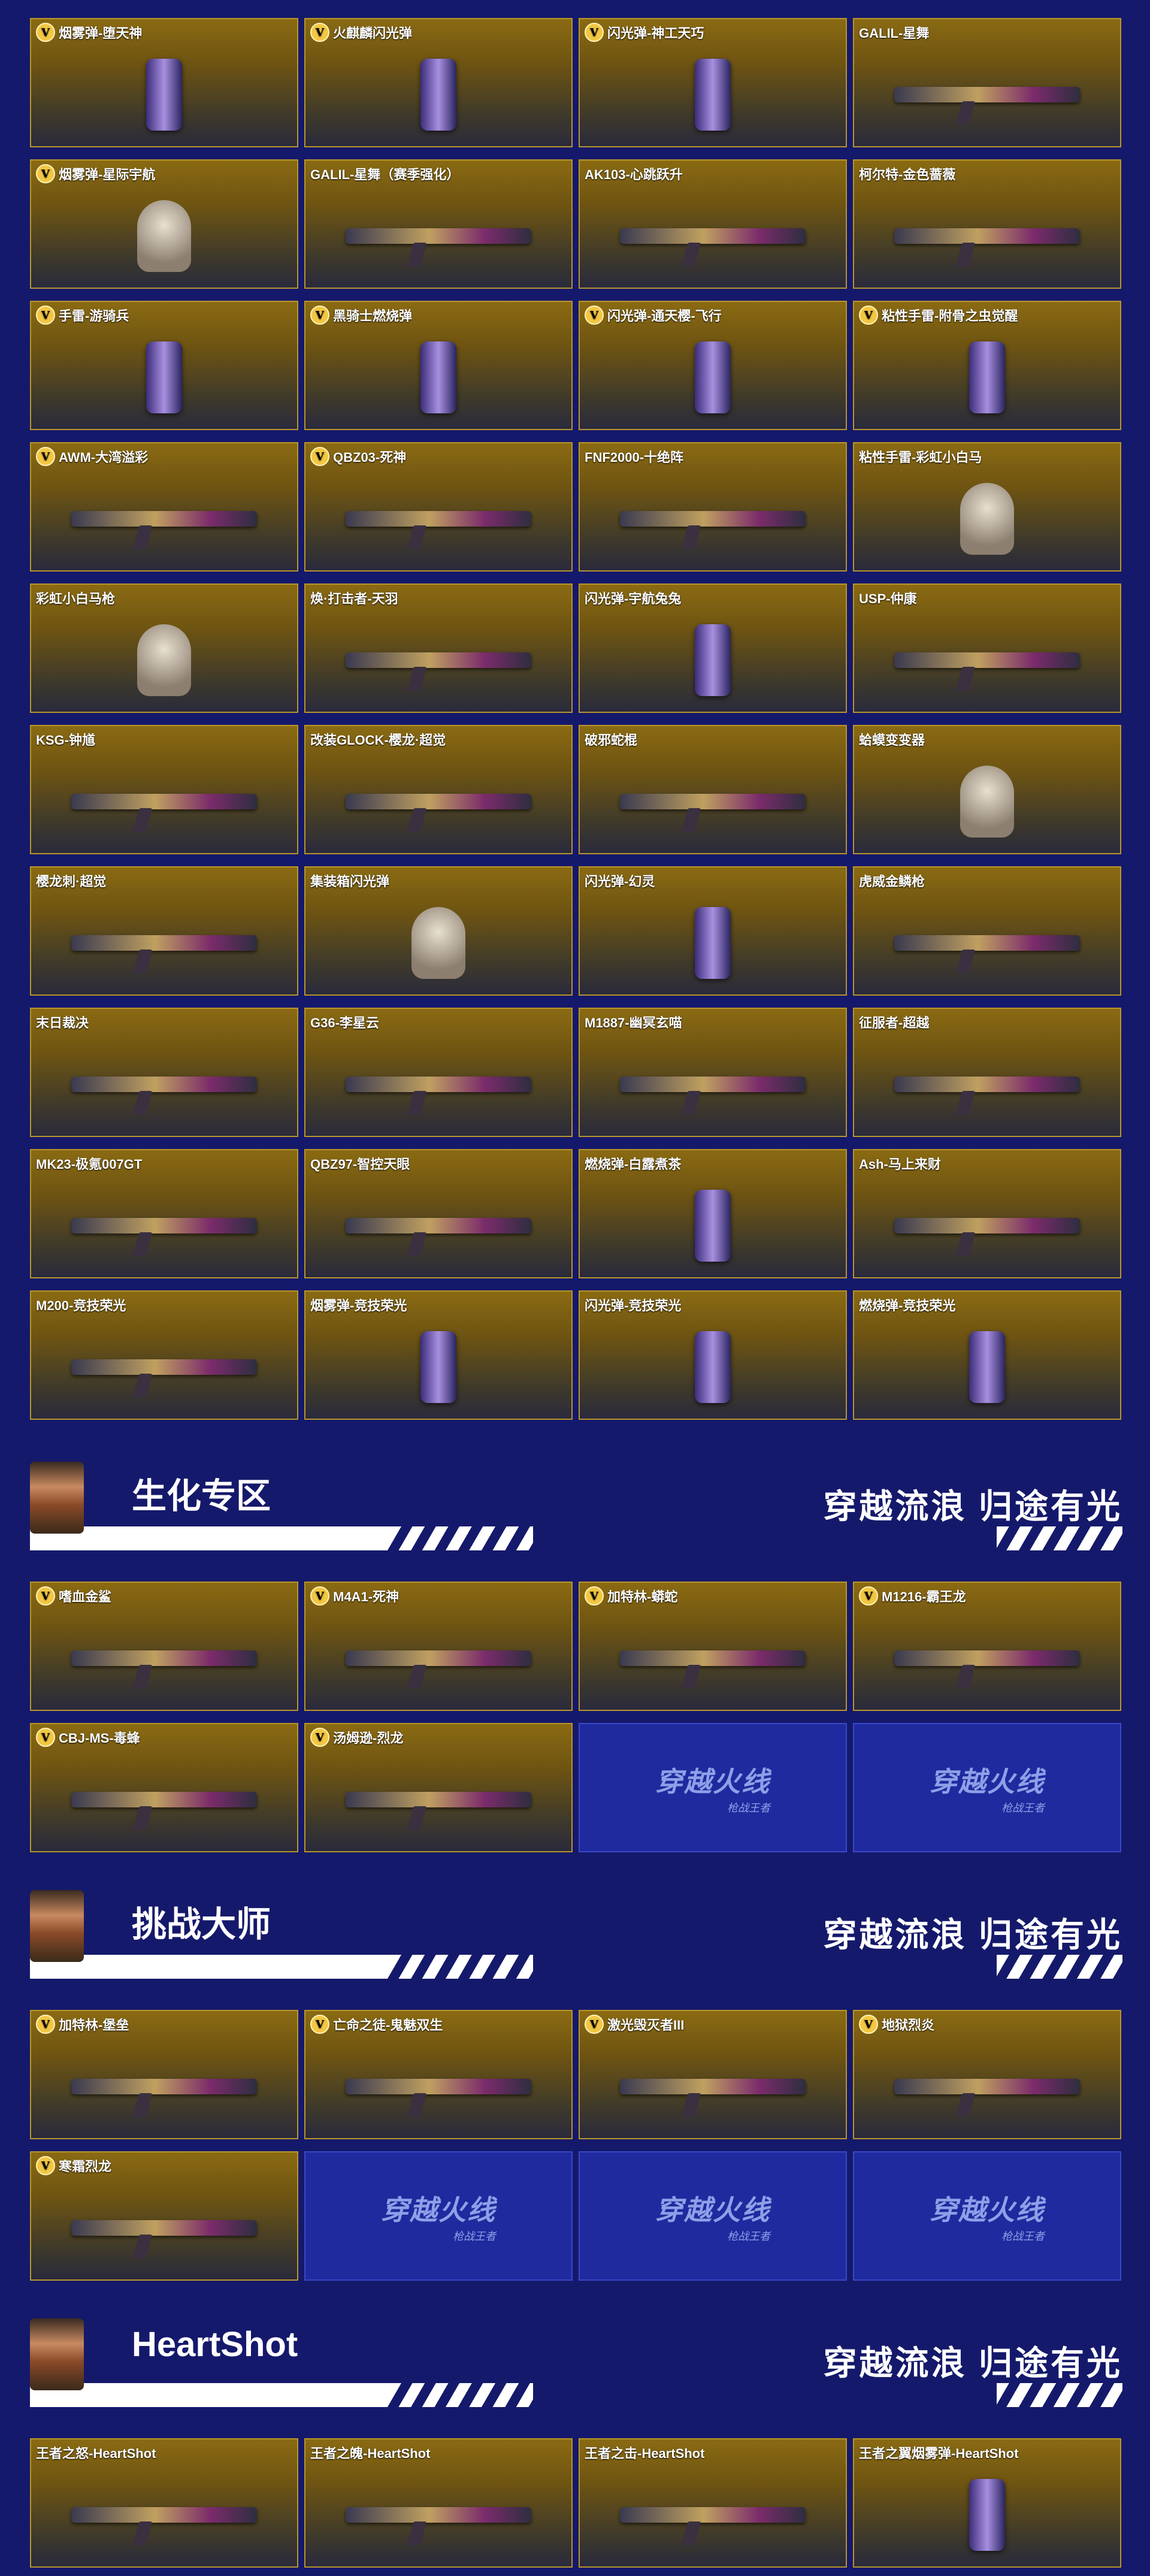 This screenshot has width=1150, height=2576. I want to click on item-card: V AWM-大湾溢彩, so click(164, 507).